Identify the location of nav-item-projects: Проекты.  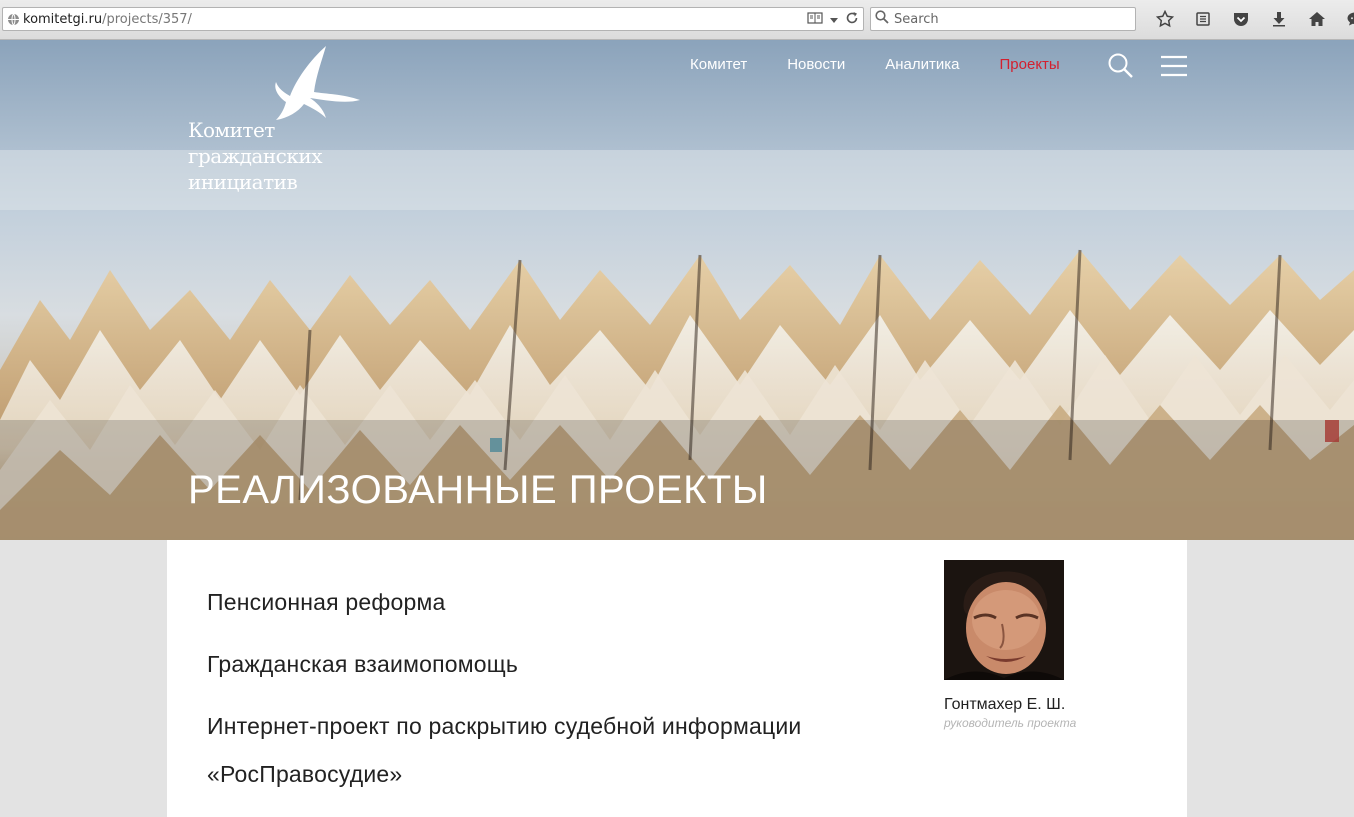
(1030, 64).